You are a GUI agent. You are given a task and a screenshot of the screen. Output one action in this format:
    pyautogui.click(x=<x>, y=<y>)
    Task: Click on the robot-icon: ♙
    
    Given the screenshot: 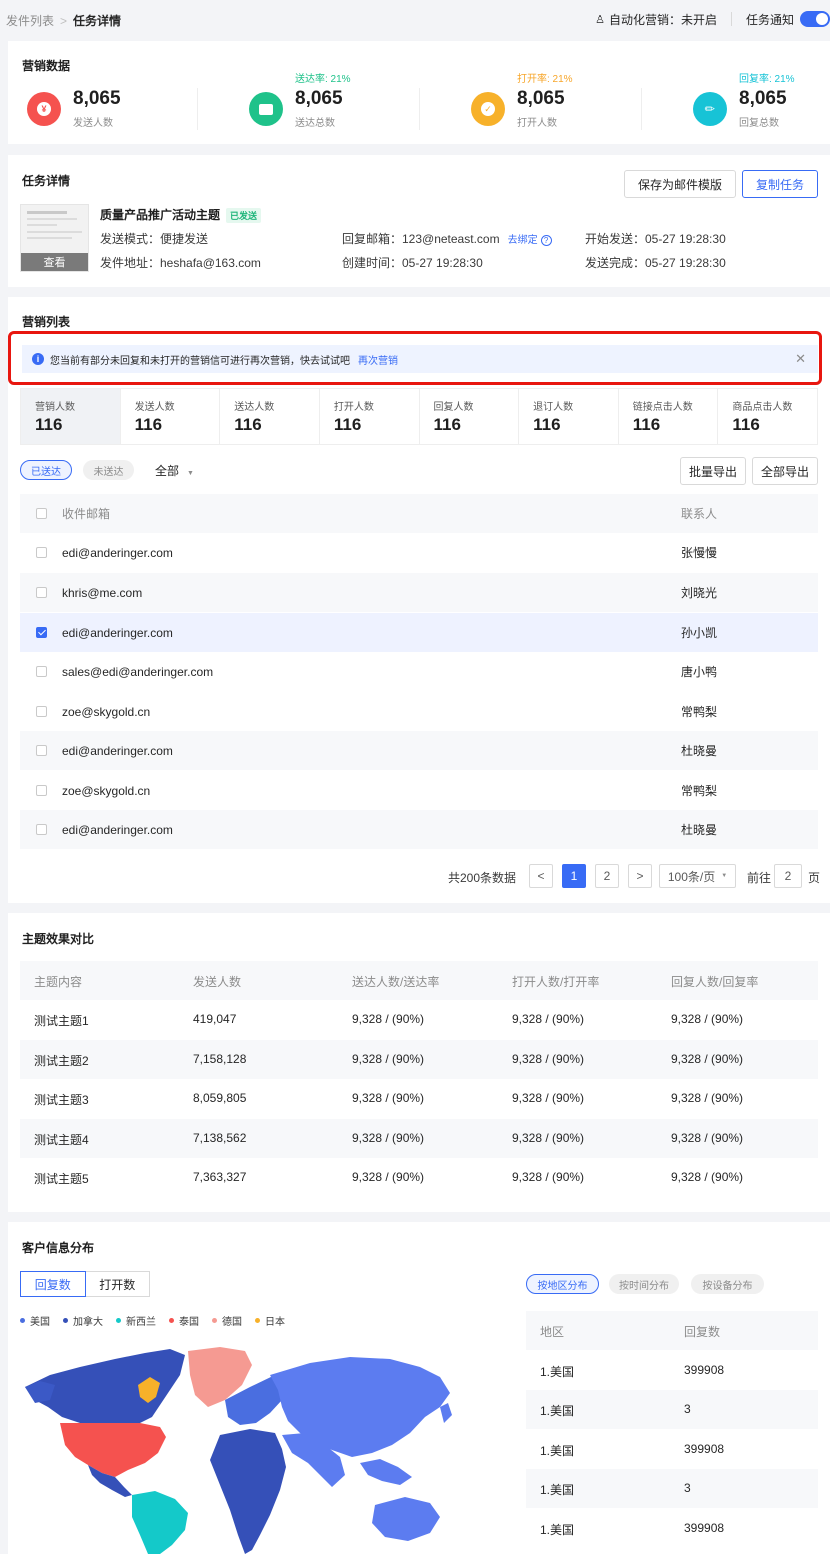 What is the action you would take?
    pyautogui.click(x=600, y=19)
    